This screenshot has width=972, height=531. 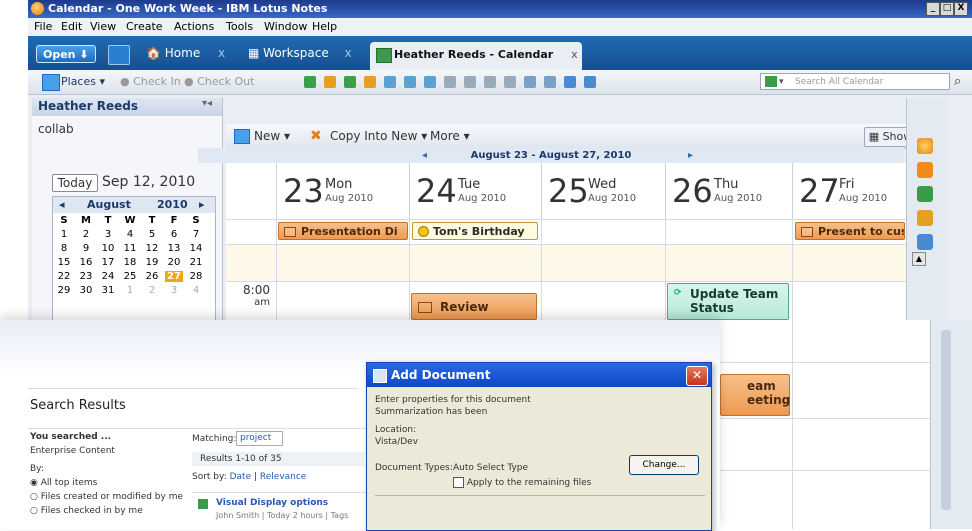 I want to click on apply-remaining-checkbox: Apply to the remaining files, so click(x=522, y=482).